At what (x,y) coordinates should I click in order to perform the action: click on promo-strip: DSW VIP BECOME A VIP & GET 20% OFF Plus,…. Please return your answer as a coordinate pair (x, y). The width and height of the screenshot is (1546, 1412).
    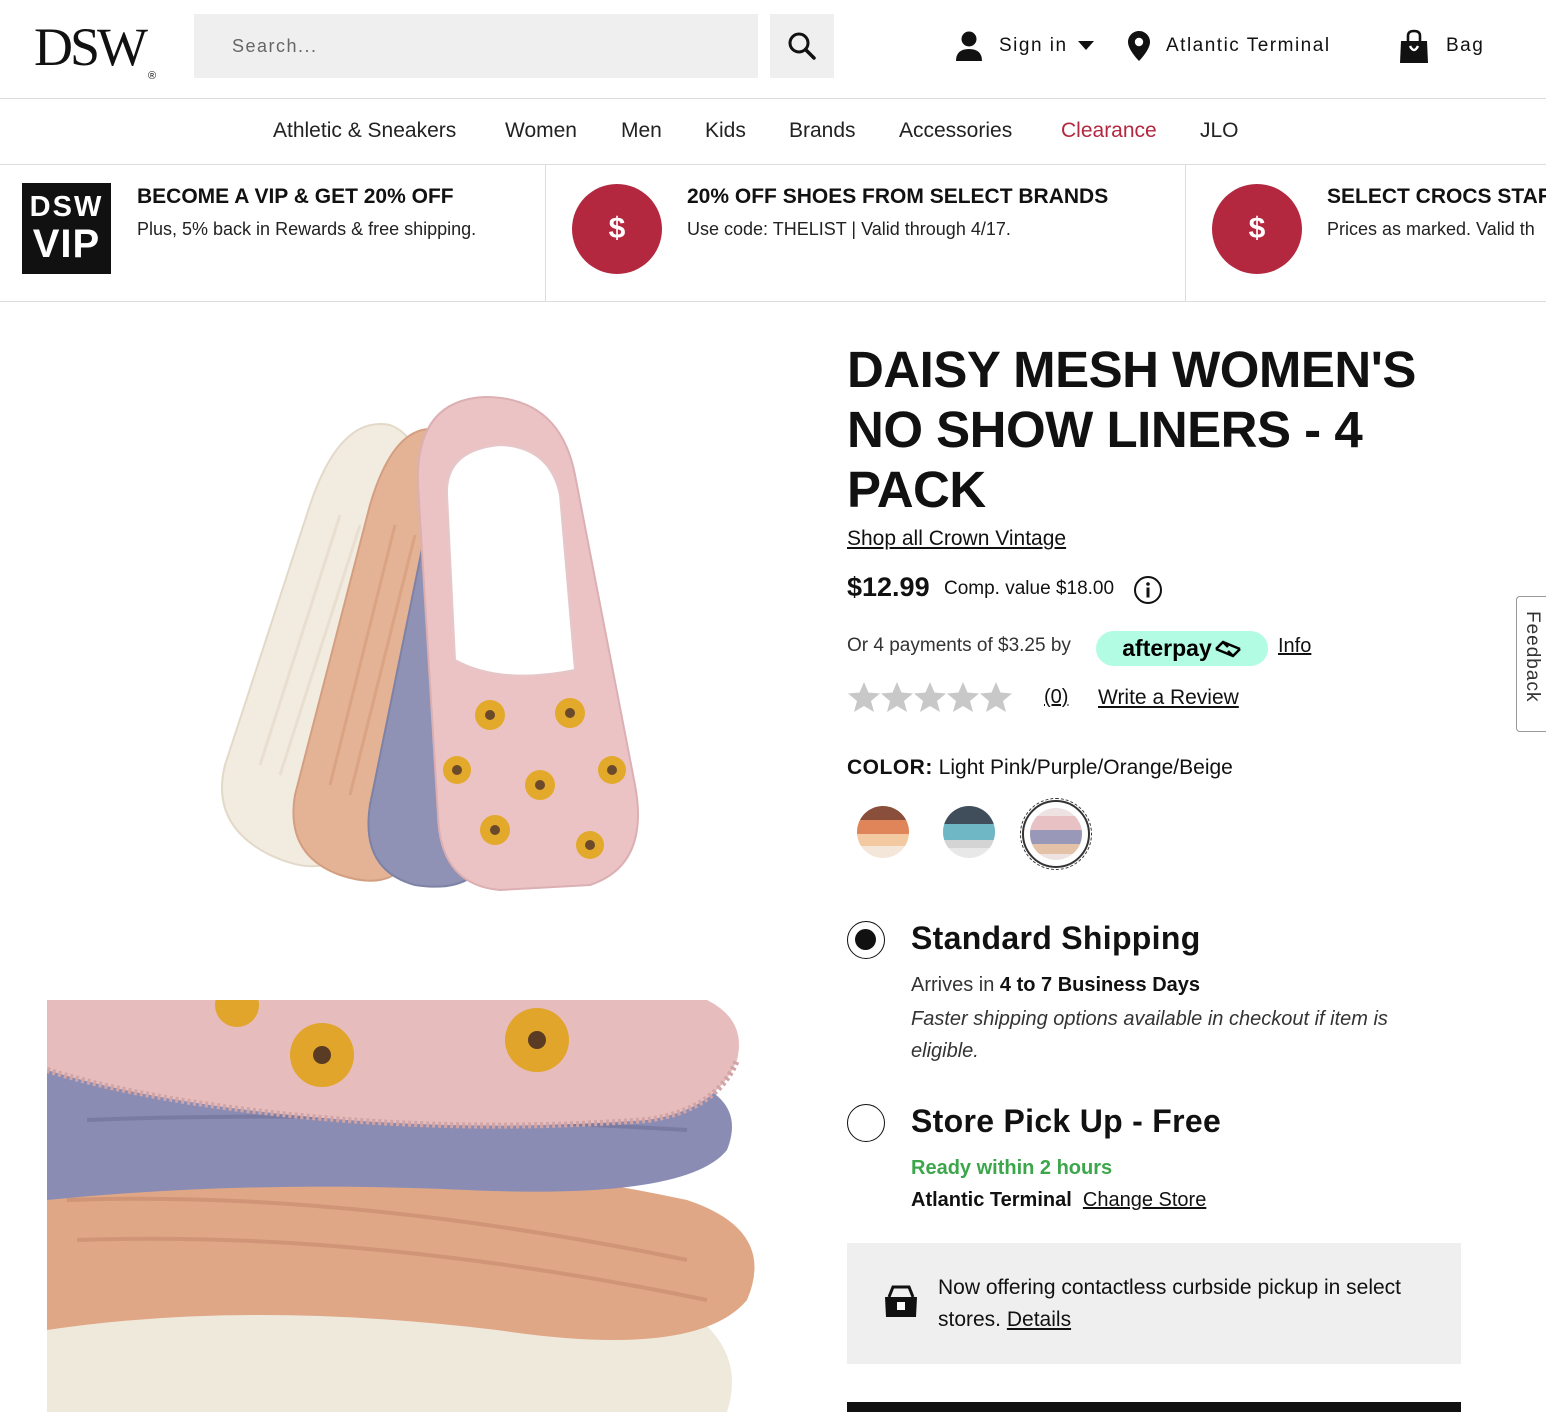
    Looking at the image, I should click on (773, 233).